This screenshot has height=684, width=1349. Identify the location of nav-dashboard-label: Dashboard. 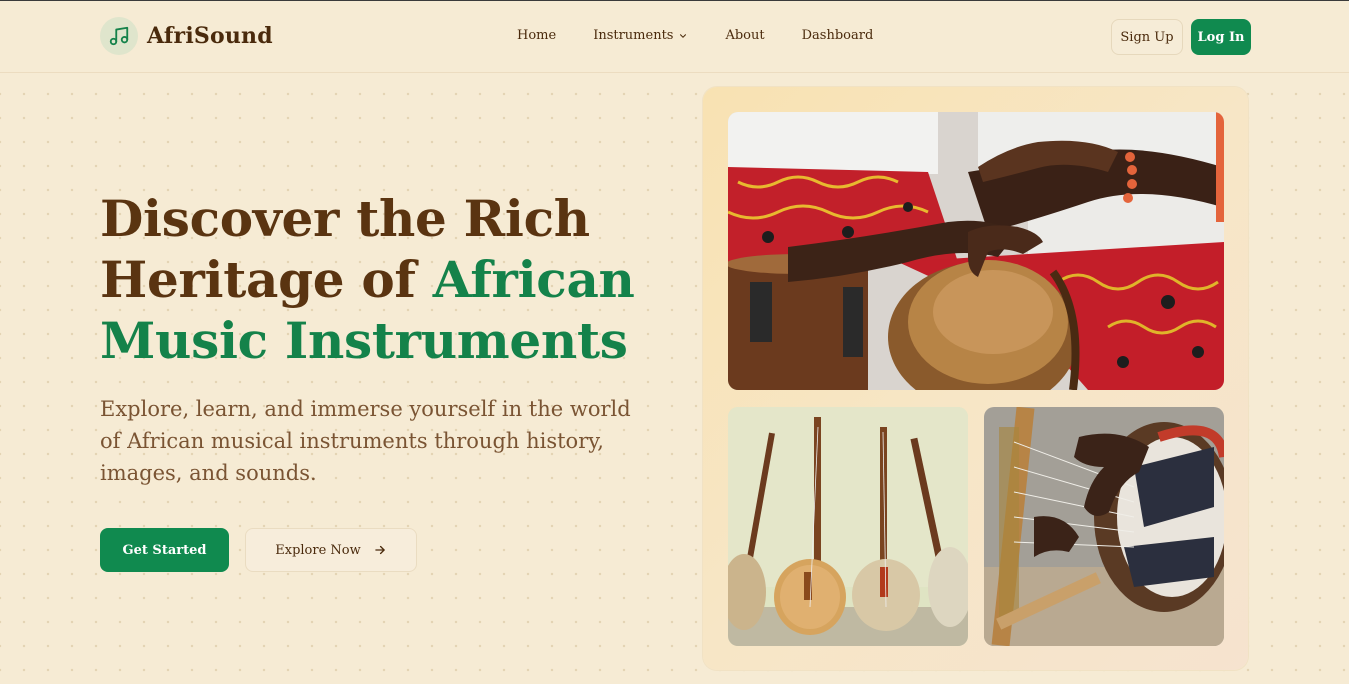
(837, 35).